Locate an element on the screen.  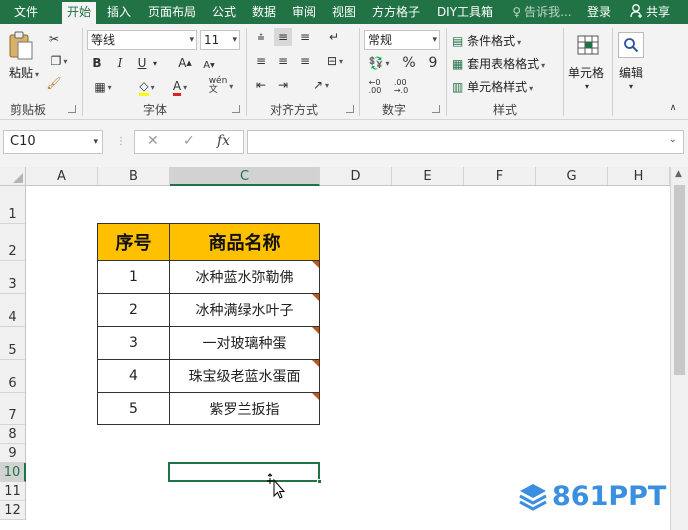
search-icon is located at coordinates (631, 45).